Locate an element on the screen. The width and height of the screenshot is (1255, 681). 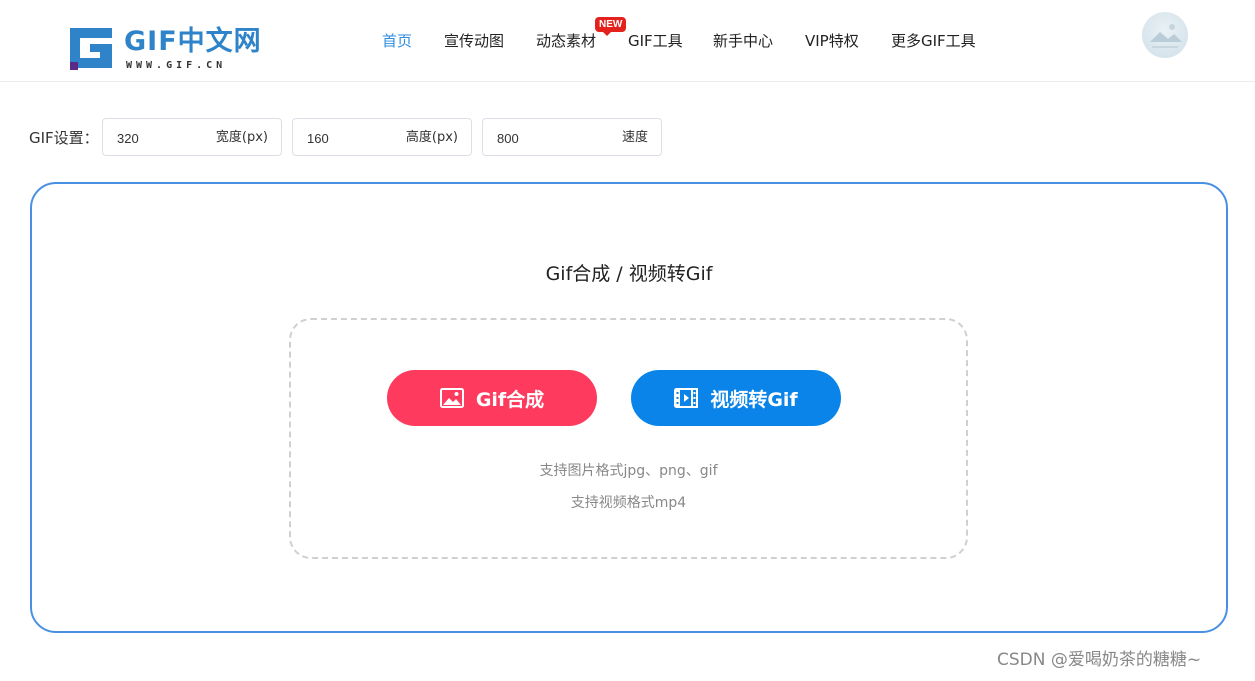
video-format-hint: 支持视频格式mp4 is located at coordinates (628, 503).